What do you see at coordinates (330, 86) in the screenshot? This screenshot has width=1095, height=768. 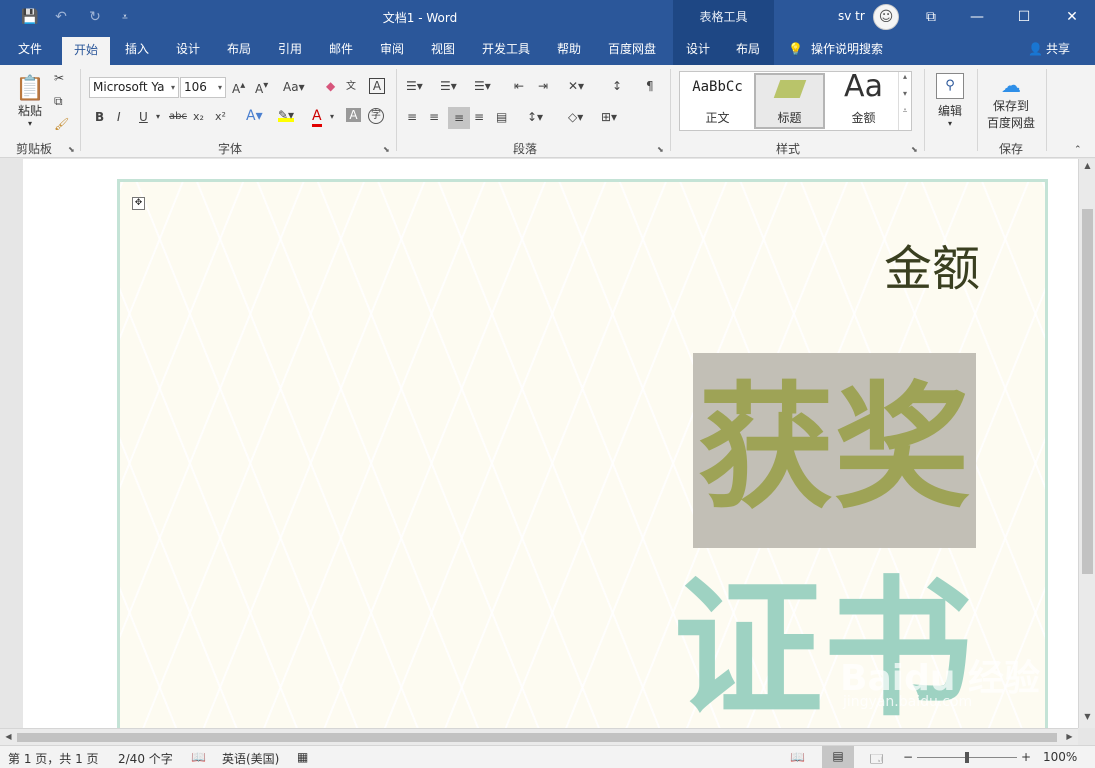 I see `clear-formatting-icon: ◆` at bounding box center [330, 86].